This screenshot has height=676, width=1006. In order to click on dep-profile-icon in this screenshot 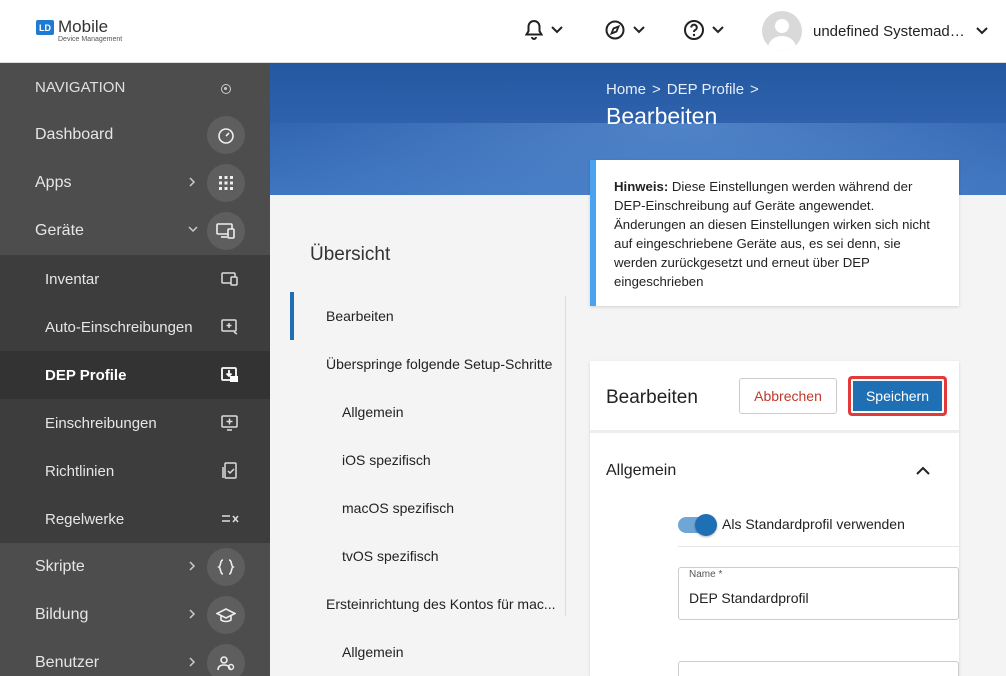, I will do `click(230, 375)`.